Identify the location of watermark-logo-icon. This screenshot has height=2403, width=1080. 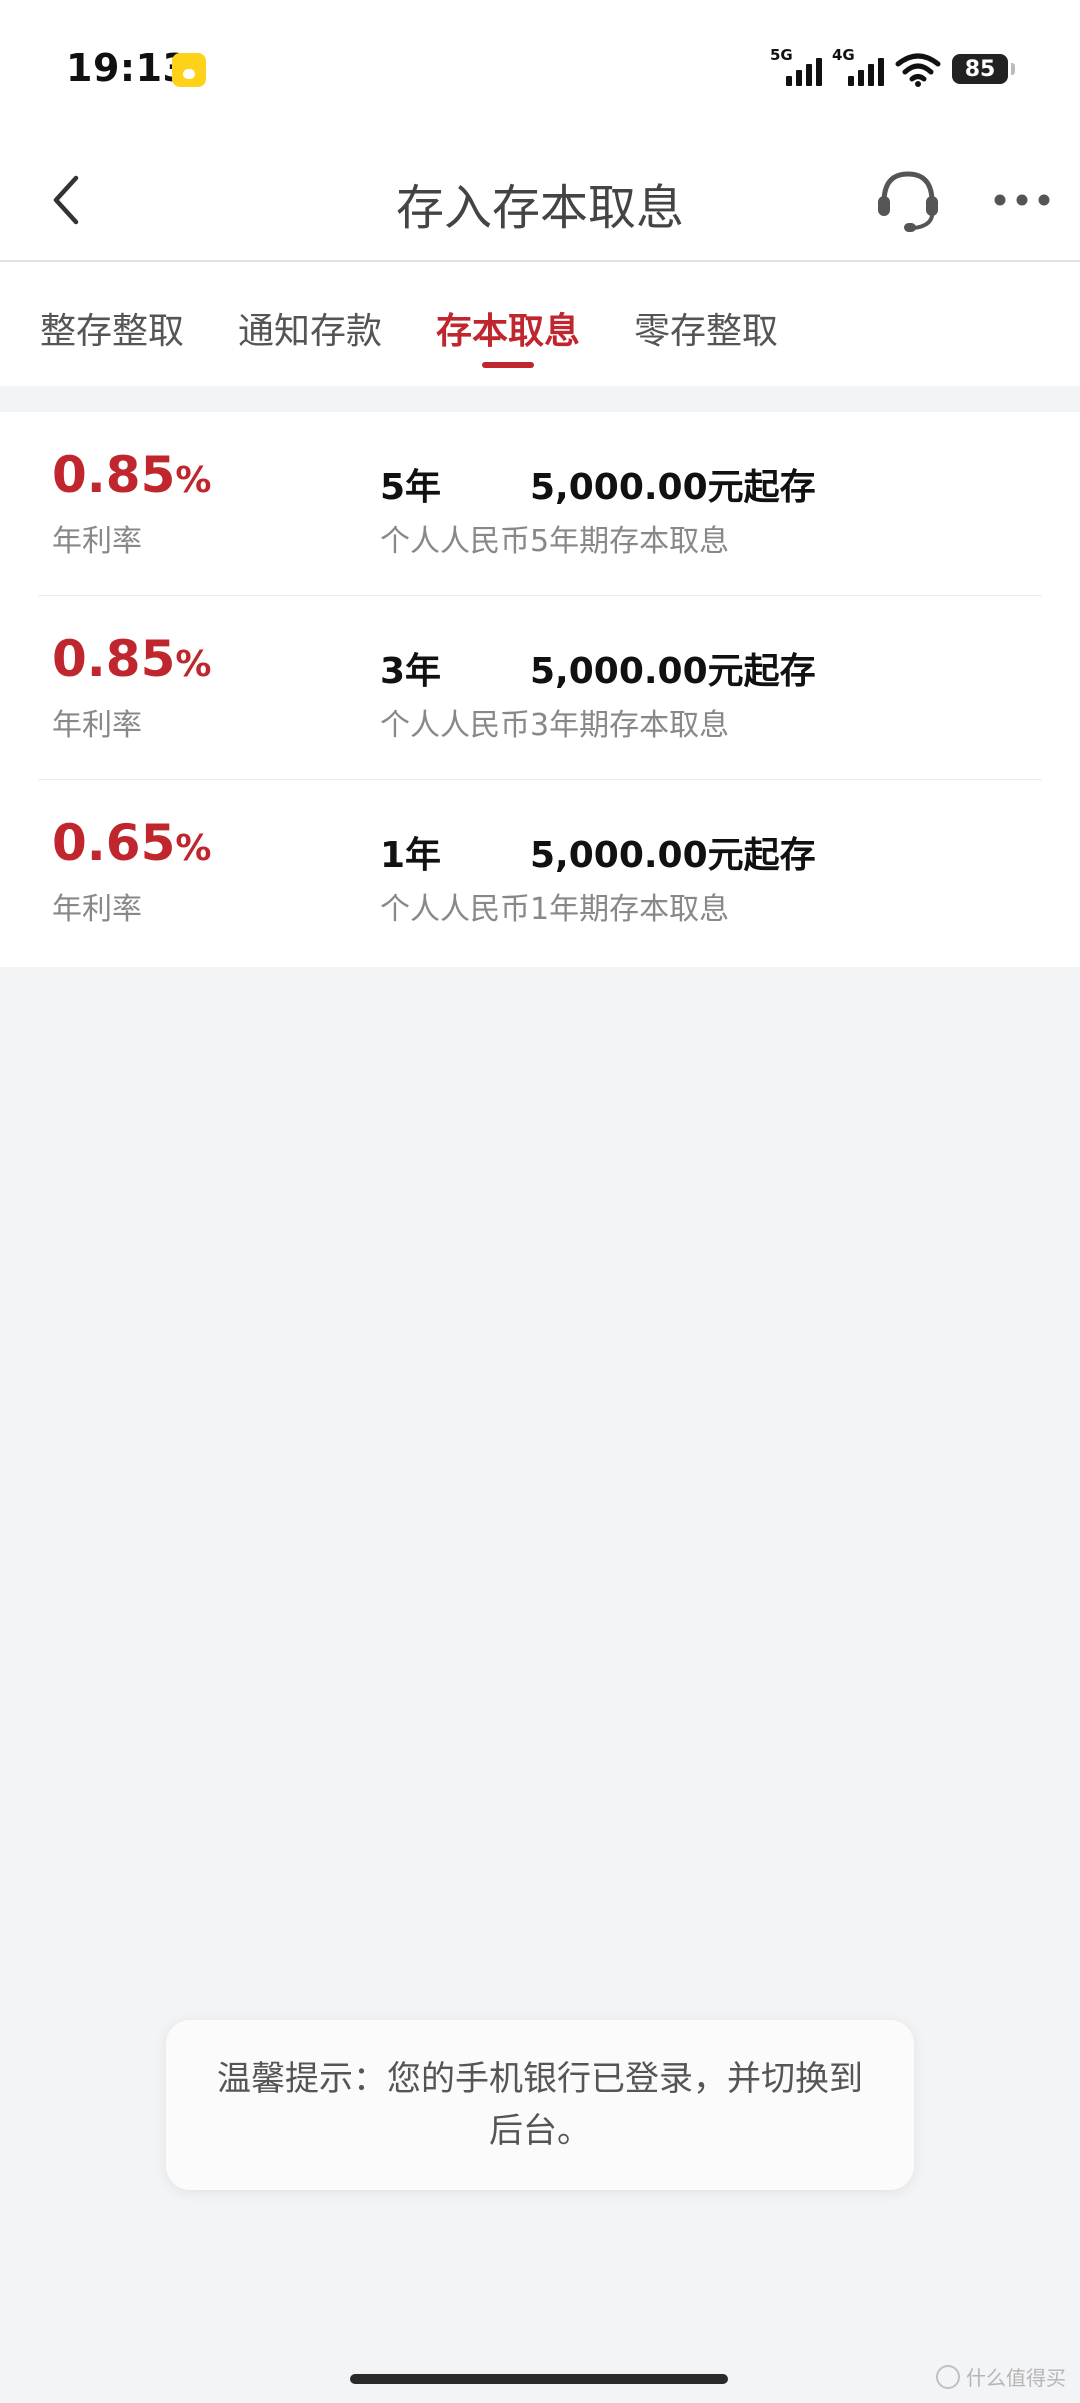
(948, 2376).